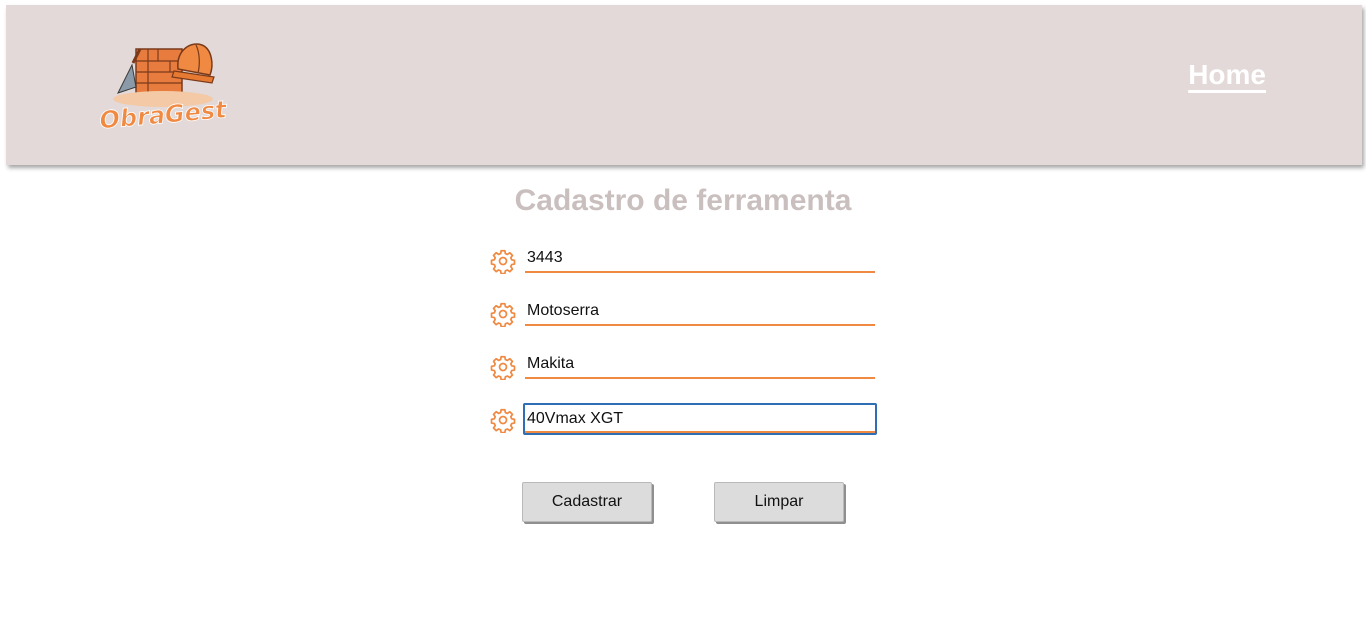 The width and height of the screenshot is (1366, 632). Describe the element at coordinates (587, 502) in the screenshot. I see `submit-button: Cadastrar` at that location.